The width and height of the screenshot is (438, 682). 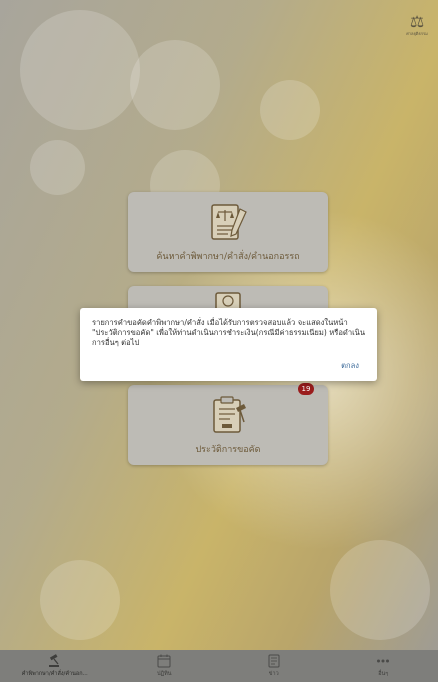 I want to click on tab-news: ข่าว, so click(x=274, y=666).